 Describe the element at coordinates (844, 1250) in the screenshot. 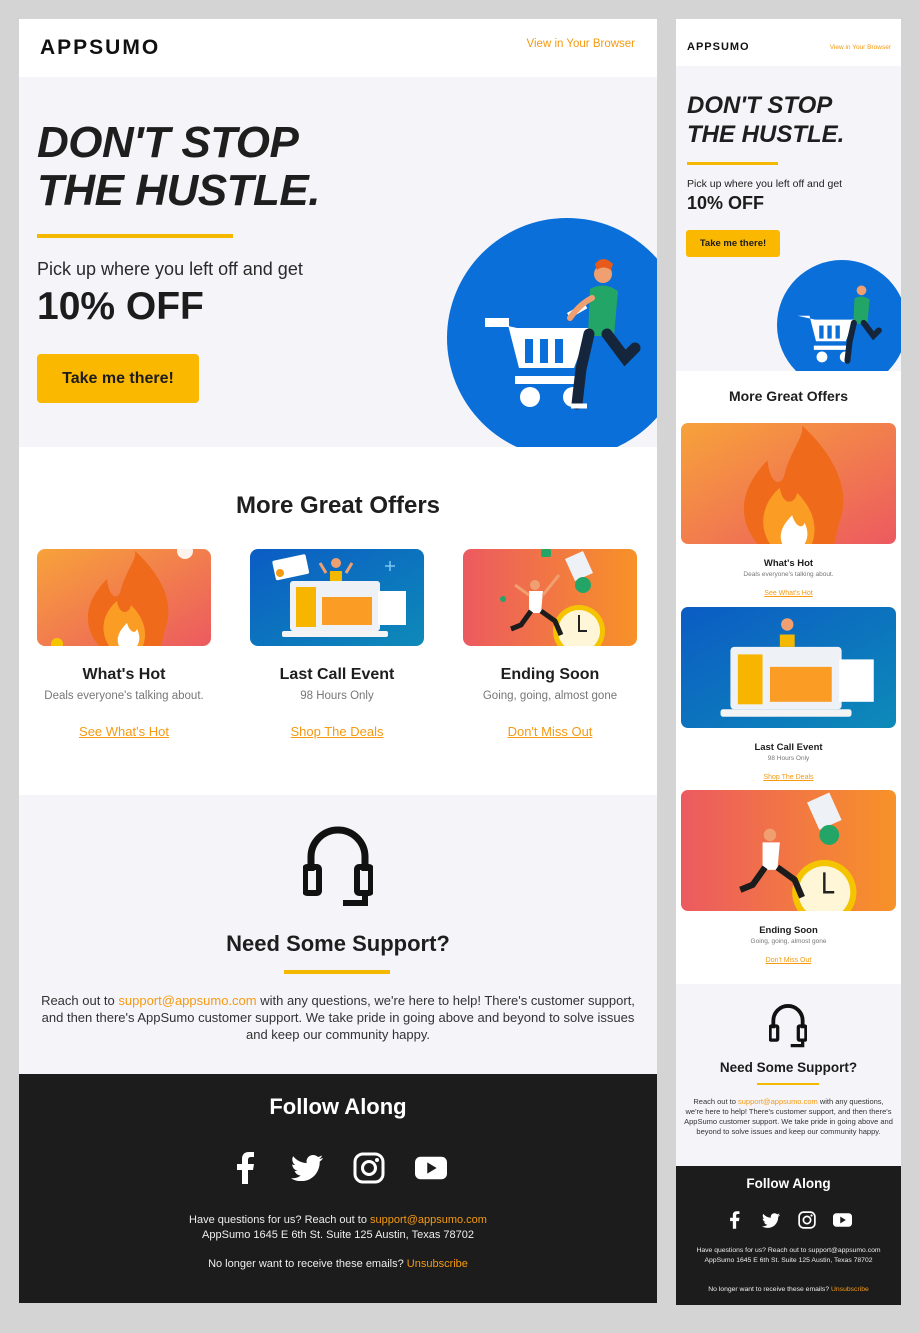

I see `footer-email-text: support@appsumo.com` at that location.